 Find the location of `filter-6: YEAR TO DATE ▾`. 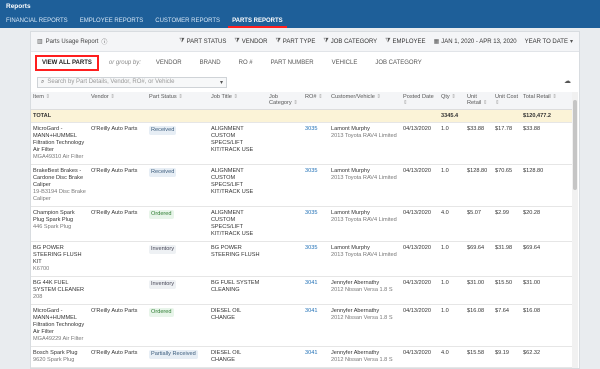

filter-6: YEAR TO DATE ▾ is located at coordinates (549, 42).